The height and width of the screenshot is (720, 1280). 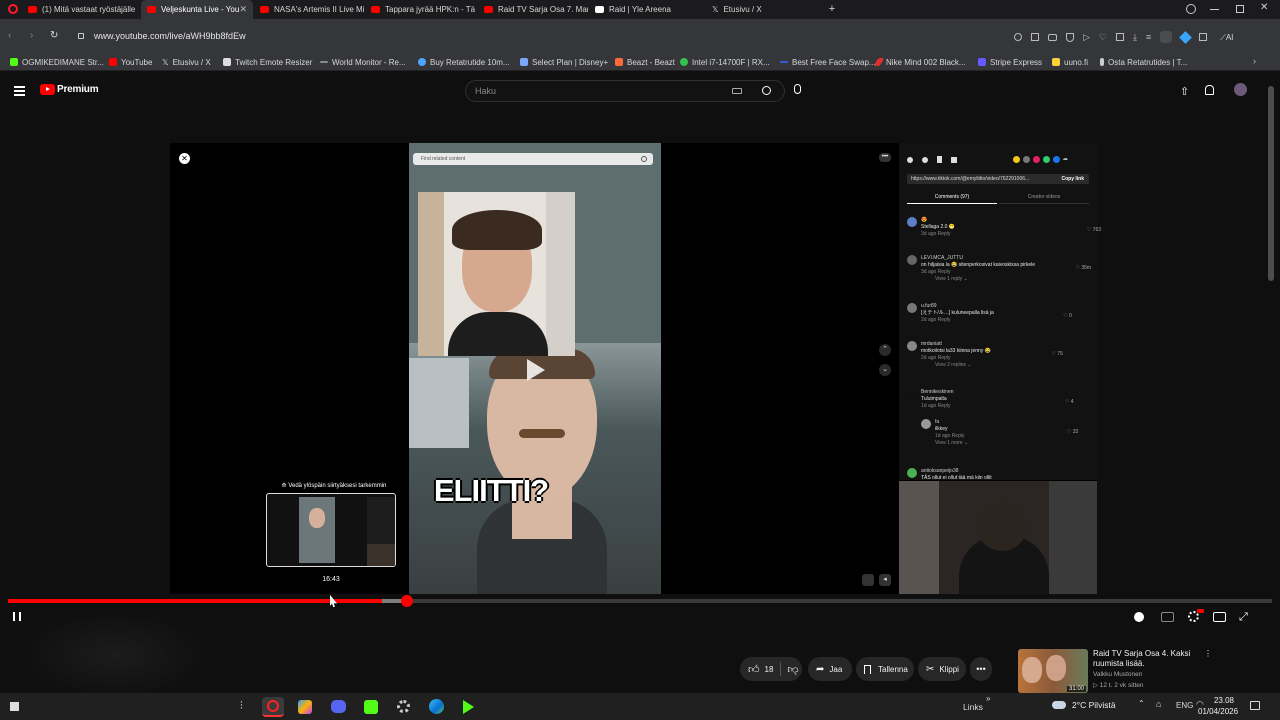 I want to click on network-icon: ⌂, so click(x=1158, y=704).